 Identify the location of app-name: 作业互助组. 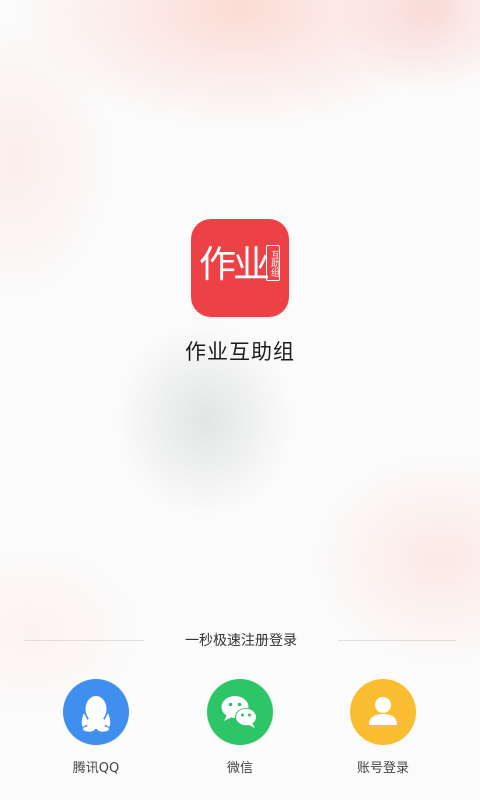
(240, 352).